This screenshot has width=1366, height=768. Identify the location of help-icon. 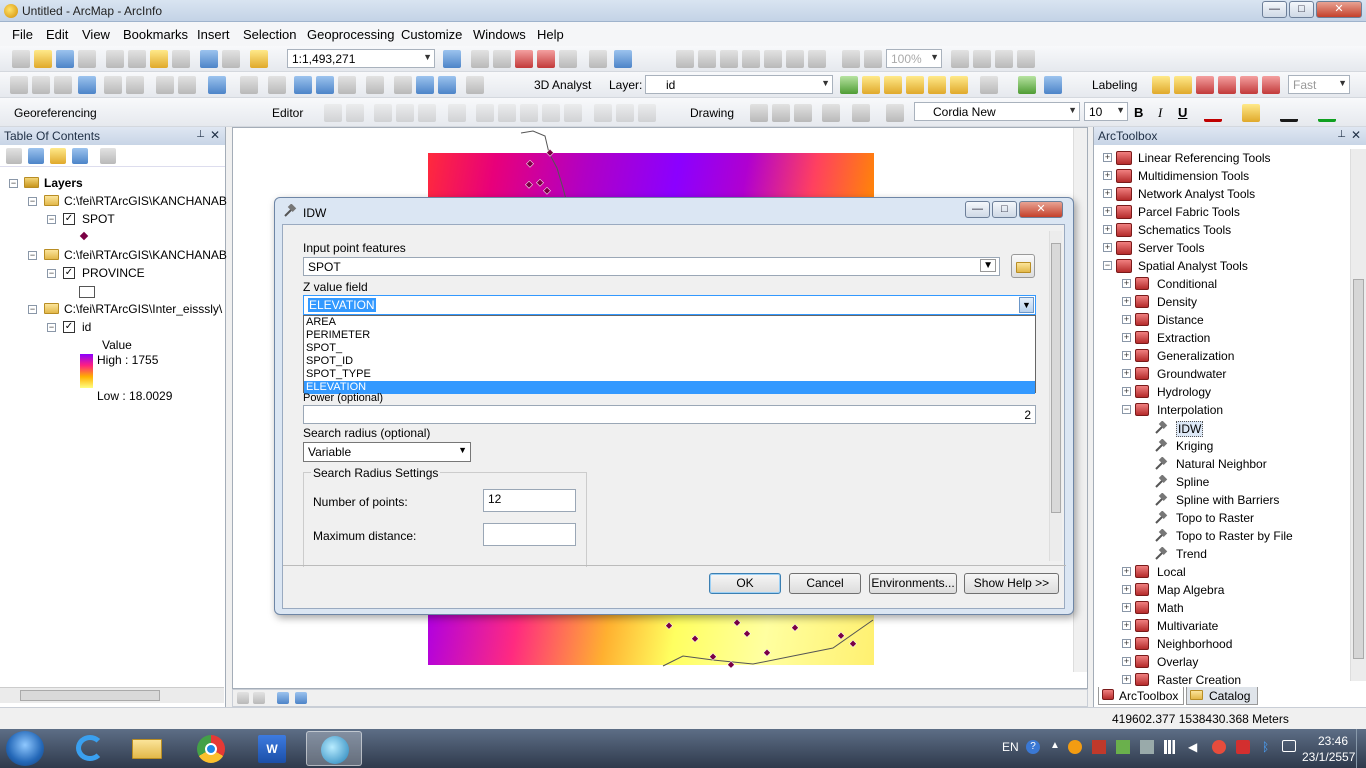
(623, 59).